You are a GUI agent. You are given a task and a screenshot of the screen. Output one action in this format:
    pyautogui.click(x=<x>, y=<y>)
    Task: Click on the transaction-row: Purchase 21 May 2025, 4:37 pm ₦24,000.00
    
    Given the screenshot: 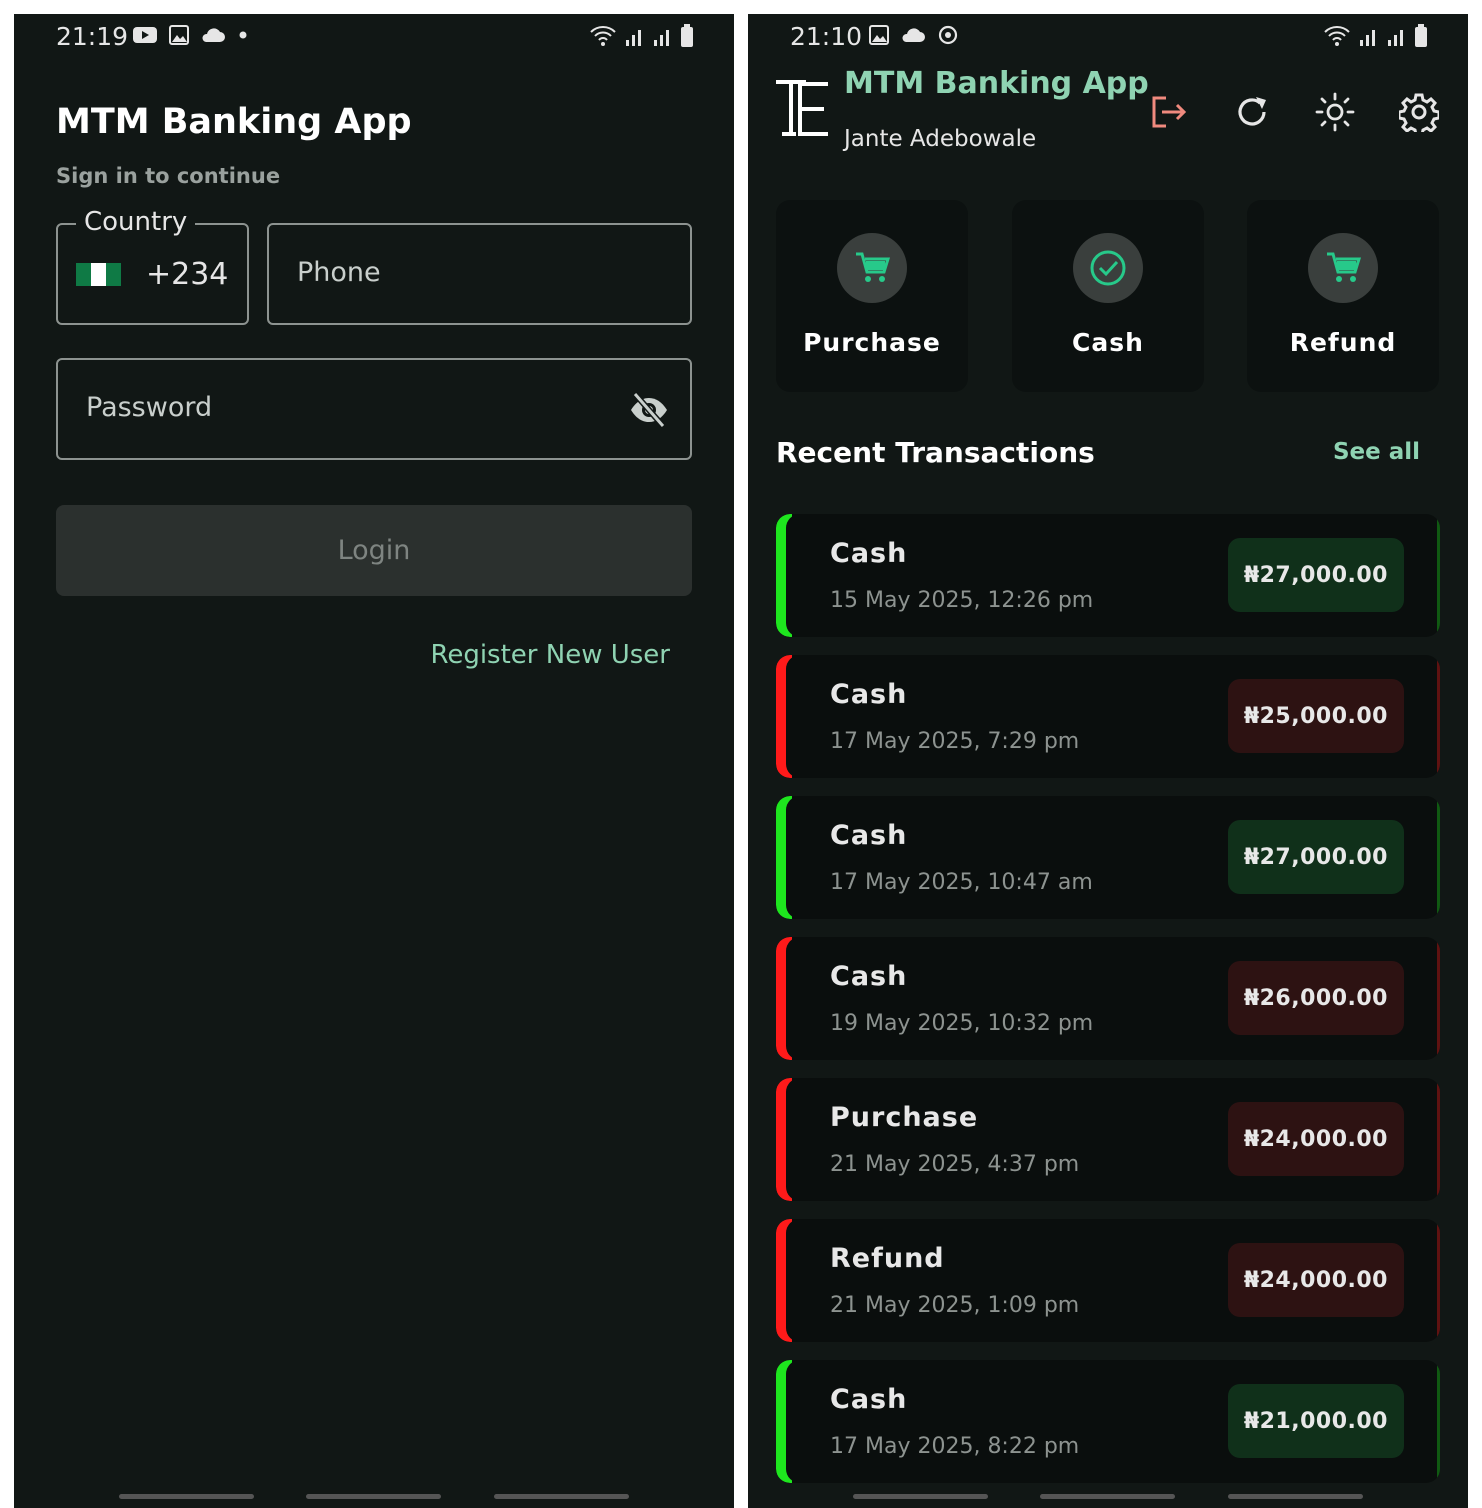 What is the action you would take?
    pyautogui.click(x=1108, y=1139)
    